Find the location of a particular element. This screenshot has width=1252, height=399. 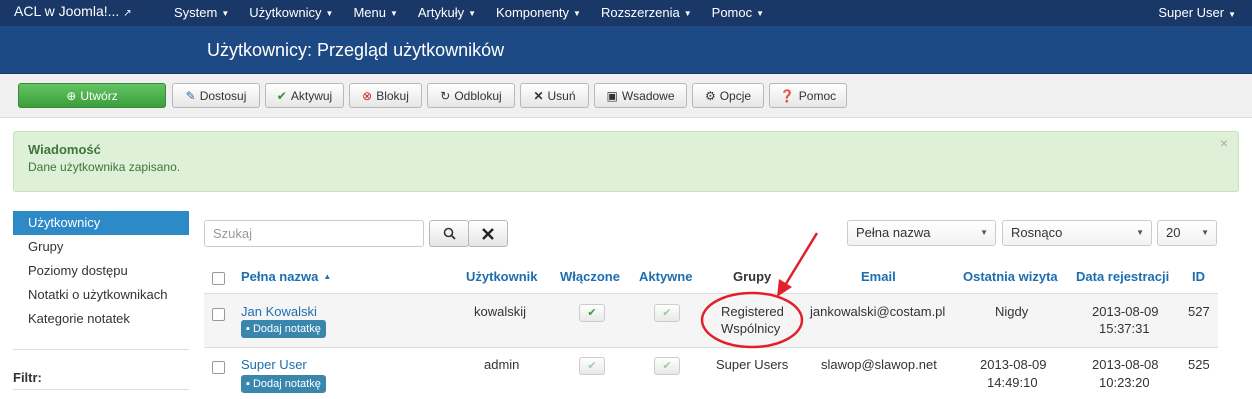

create-button: ⊕ Utwórz is located at coordinates (92, 95).